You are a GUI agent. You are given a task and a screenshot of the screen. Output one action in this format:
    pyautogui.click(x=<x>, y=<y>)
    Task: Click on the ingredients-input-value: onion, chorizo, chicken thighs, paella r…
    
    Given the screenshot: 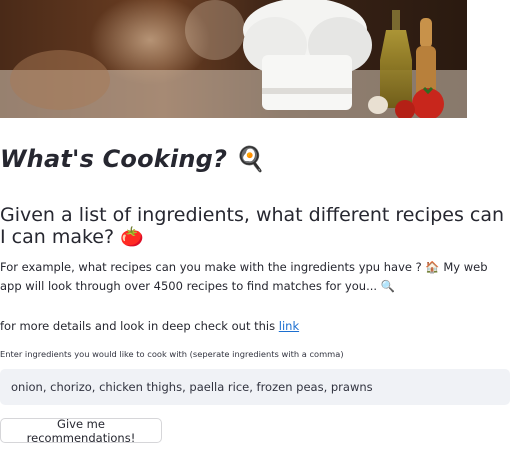 What is the action you would take?
    pyautogui.click(x=192, y=387)
    